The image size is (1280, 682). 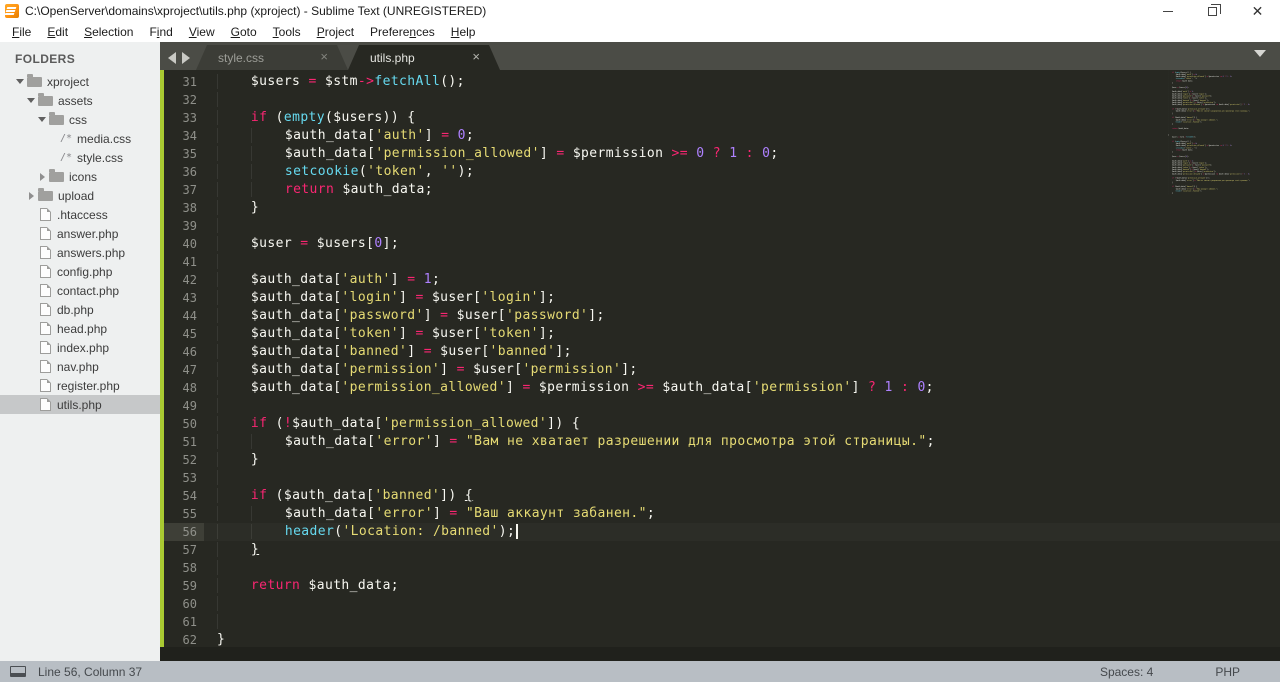 What do you see at coordinates (720, 568) in the screenshot?
I see `code-line: 58` at bounding box center [720, 568].